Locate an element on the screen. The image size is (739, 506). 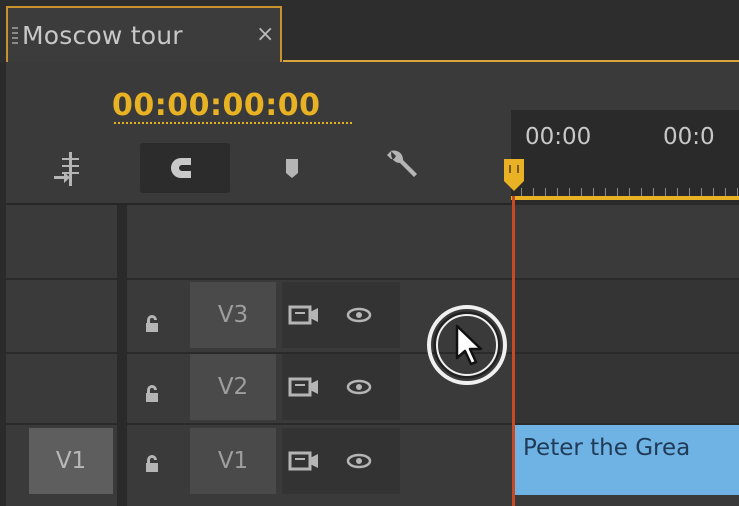
track-name-v1: V1 is located at coordinates (233, 461).